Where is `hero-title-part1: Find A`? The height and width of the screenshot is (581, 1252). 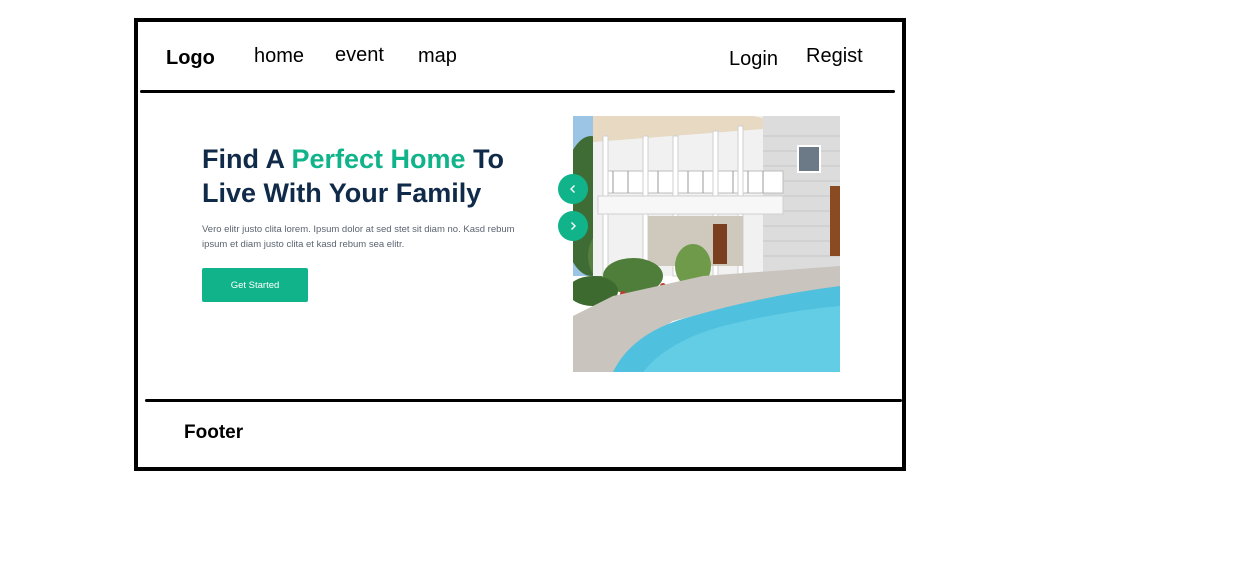 hero-title-part1: Find A is located at coordinates (247, 159).